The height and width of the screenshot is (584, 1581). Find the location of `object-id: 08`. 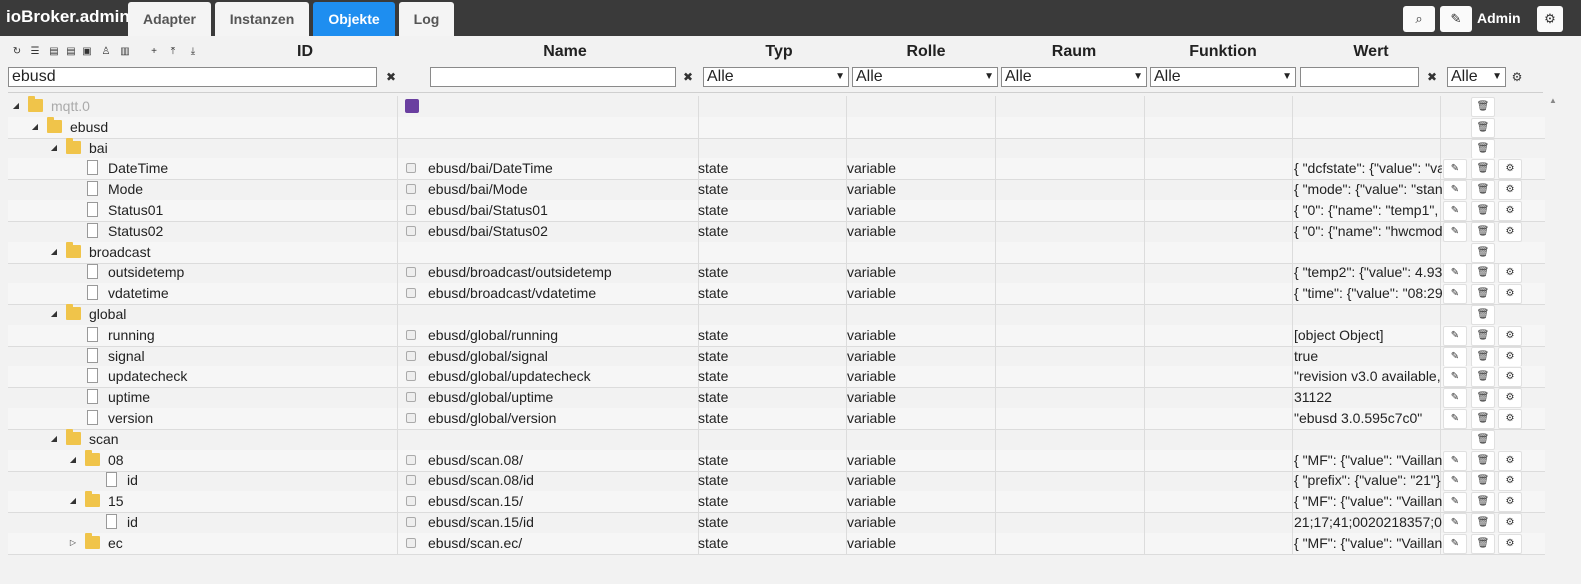

object-id: 08 is located at coordinates (230, 460).